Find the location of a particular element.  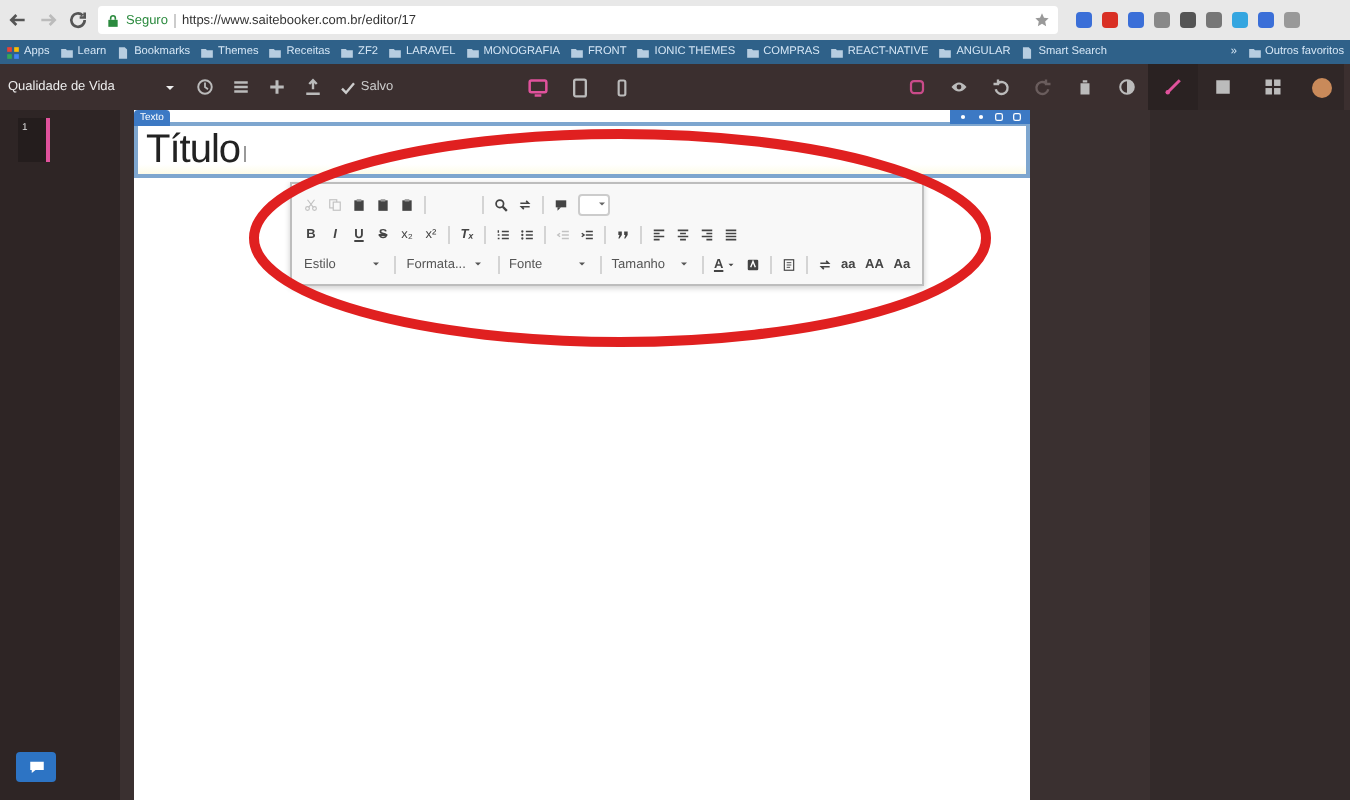

search-button is located at coordinates (501, 204).